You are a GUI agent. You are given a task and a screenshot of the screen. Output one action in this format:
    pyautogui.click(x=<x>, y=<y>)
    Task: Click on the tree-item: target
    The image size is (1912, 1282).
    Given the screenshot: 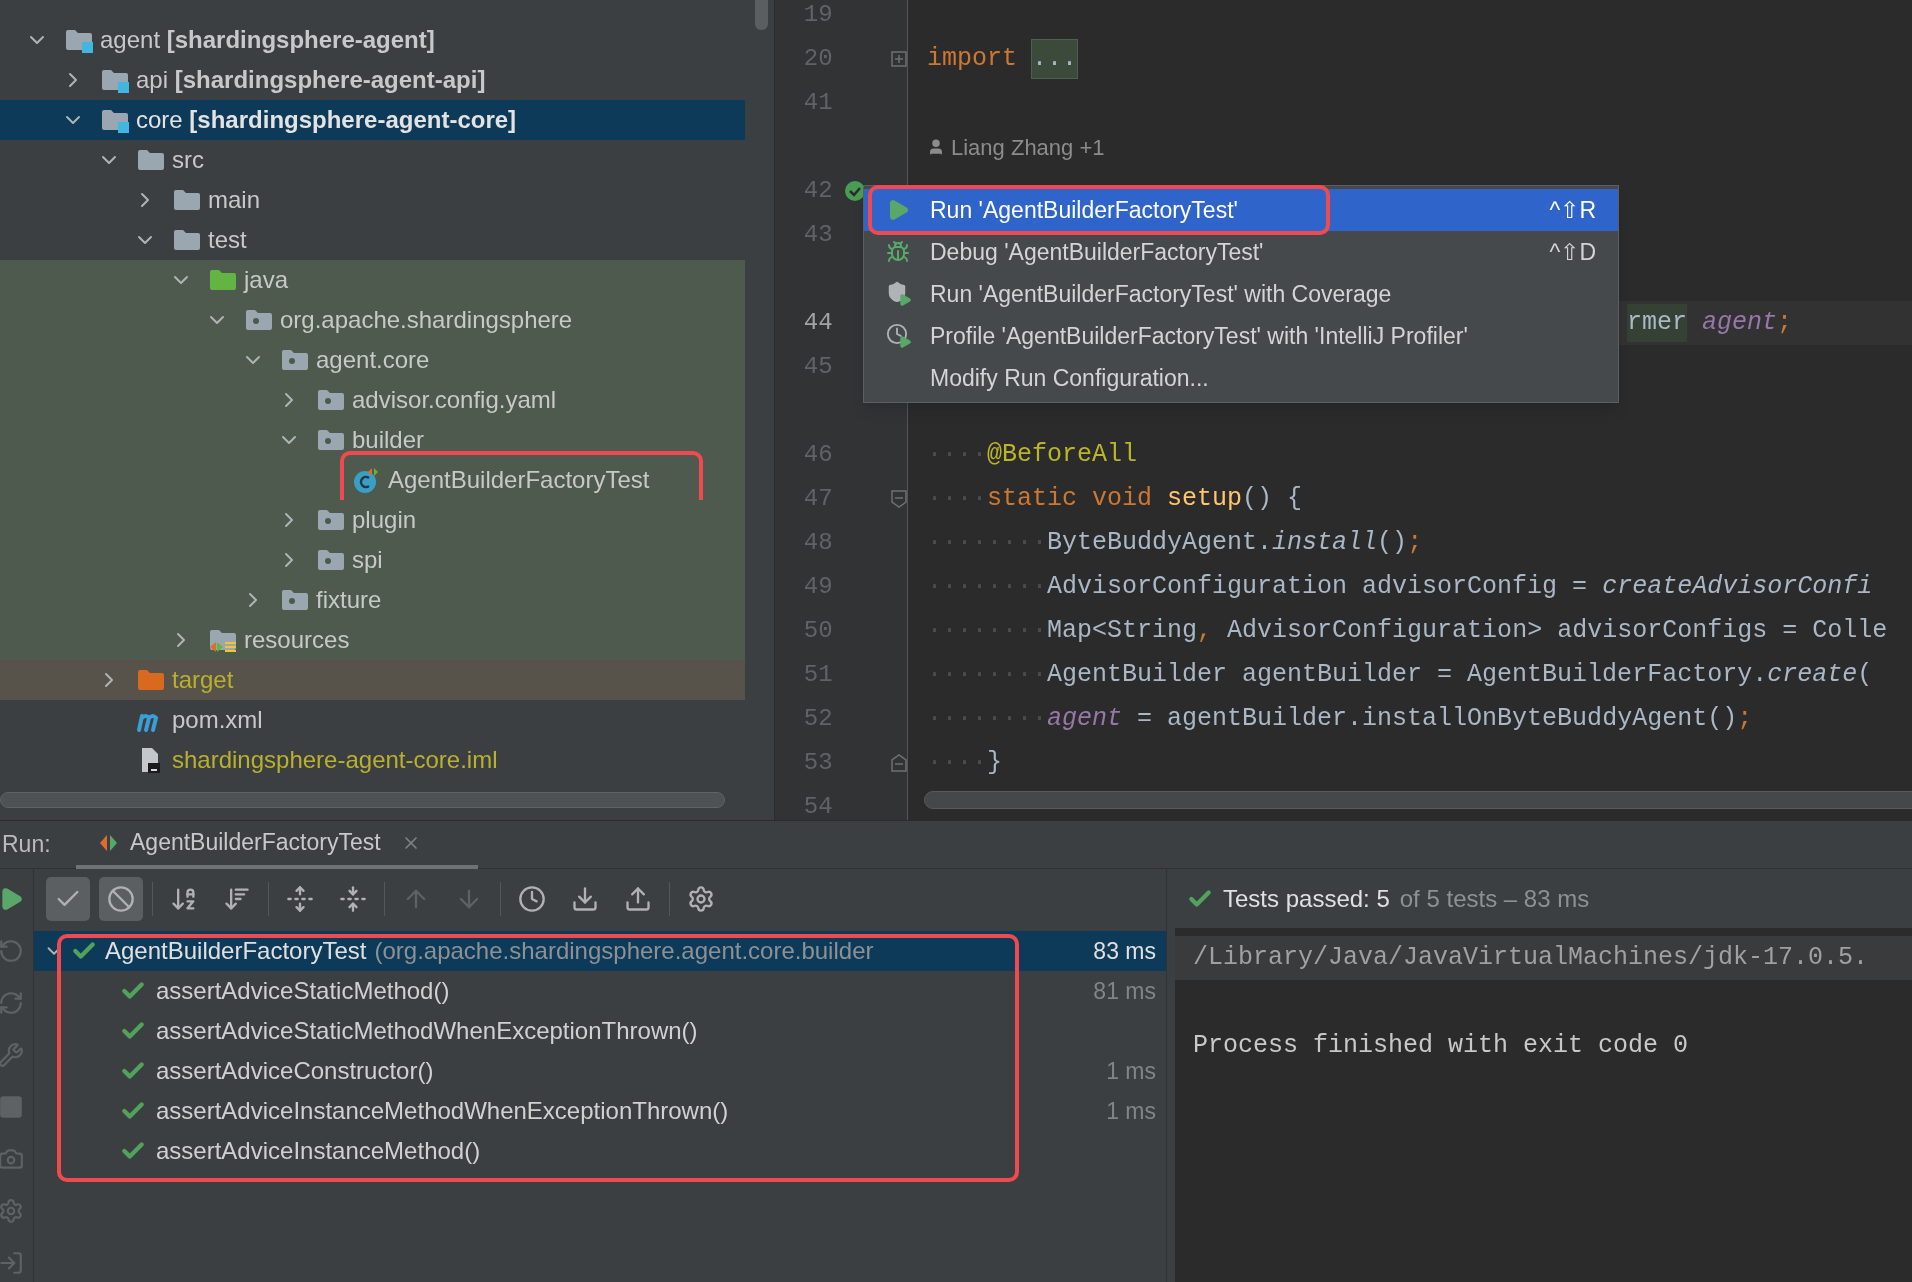 What is the action you would take?
    pyautogui.click(x=372, y=680)
    